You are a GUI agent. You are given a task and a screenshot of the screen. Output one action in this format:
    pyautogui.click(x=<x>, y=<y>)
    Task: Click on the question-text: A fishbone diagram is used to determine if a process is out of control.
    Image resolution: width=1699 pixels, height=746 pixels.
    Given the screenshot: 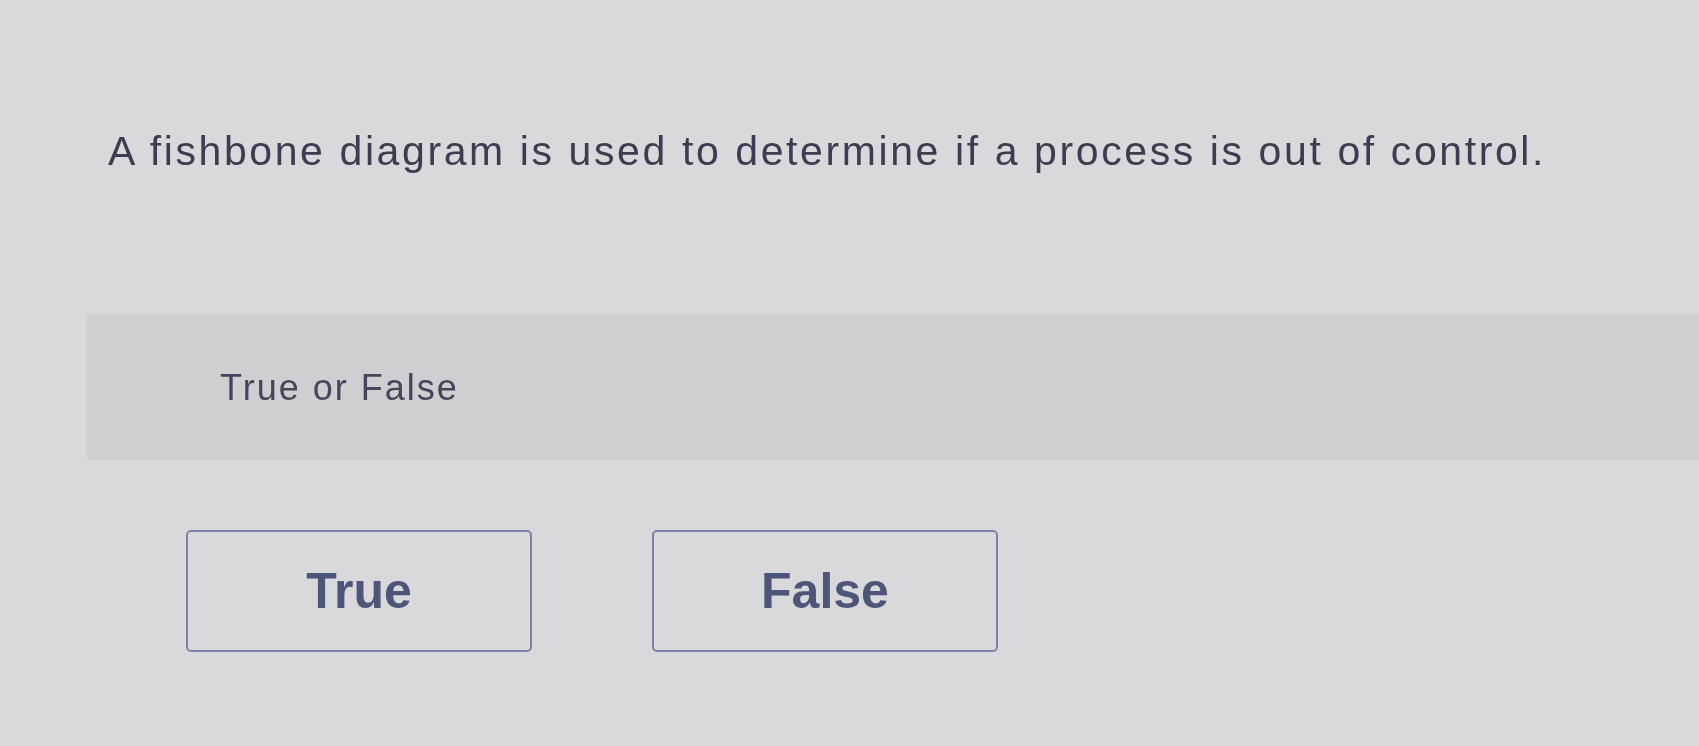 What is the action you would take?
    pyautogui.click(x=827, y=151)
    